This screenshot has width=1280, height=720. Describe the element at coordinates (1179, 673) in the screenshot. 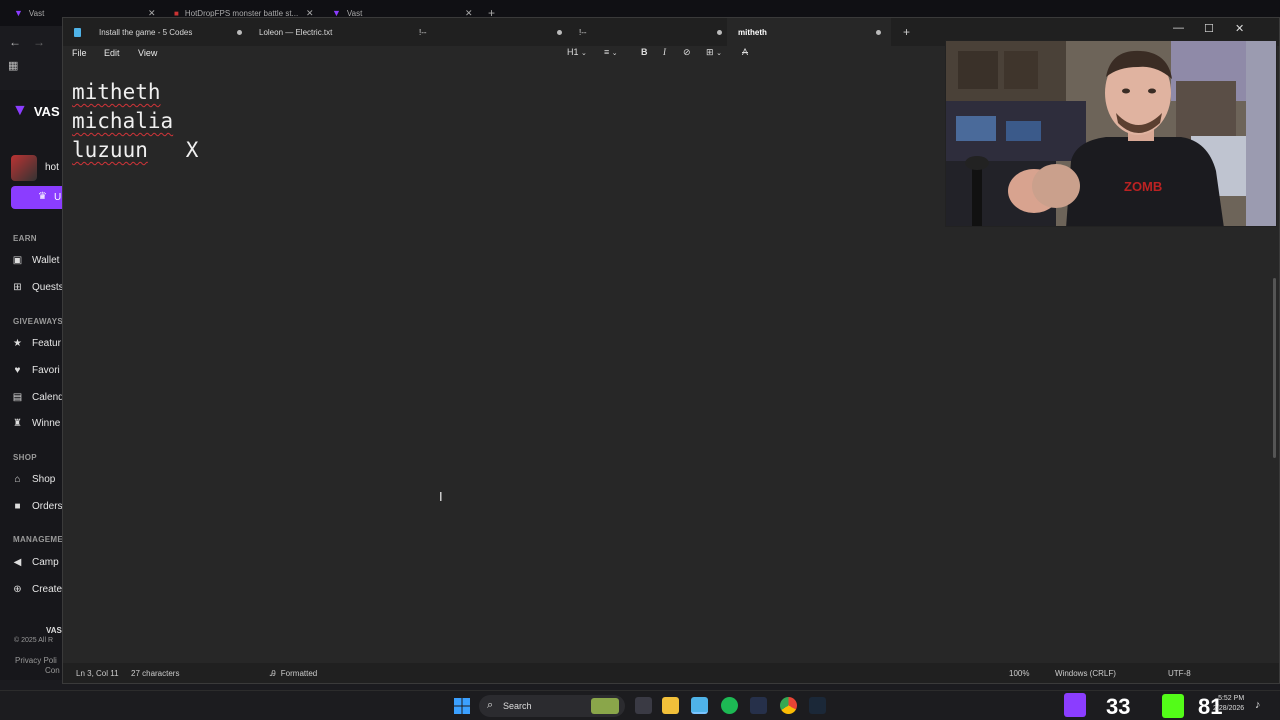

I see `encoding: UTF-8` at that location.